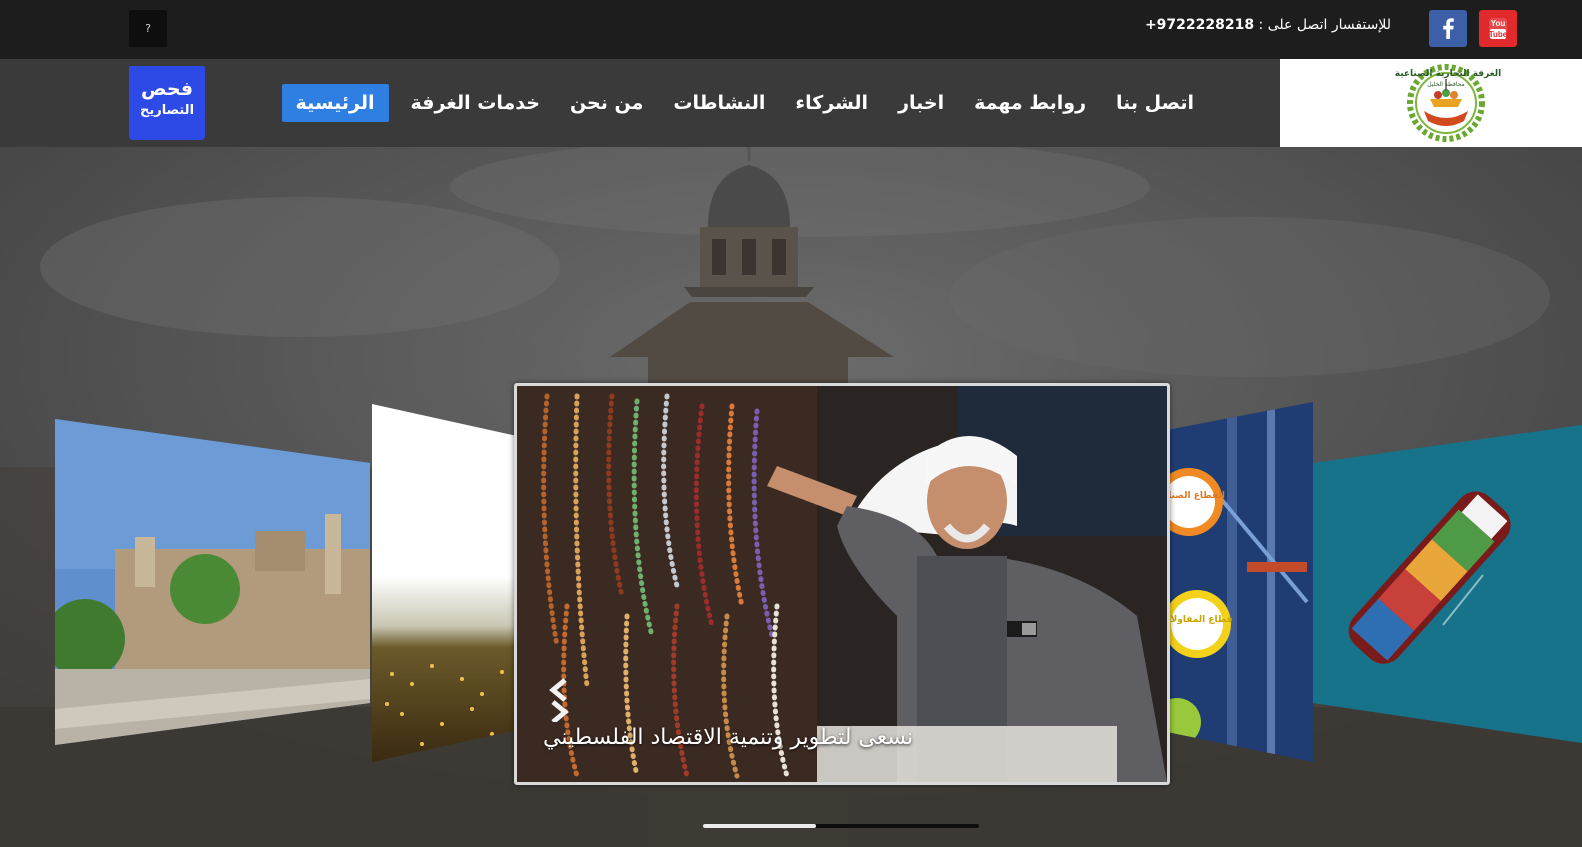  I want to click on contact-phone: للإستفسار اتصل على : +9722228218, so click(1268, 25).